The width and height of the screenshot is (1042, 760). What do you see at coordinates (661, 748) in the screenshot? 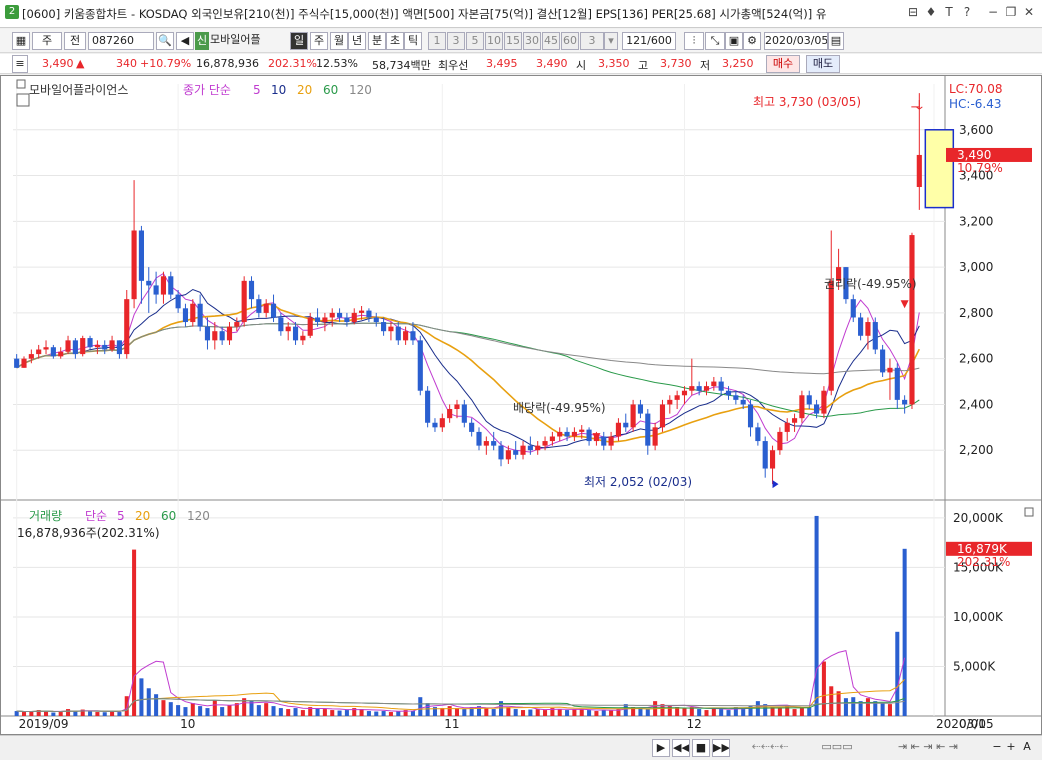
I see `scroll-right-icon: ▶` at bounding box center [661, 748].